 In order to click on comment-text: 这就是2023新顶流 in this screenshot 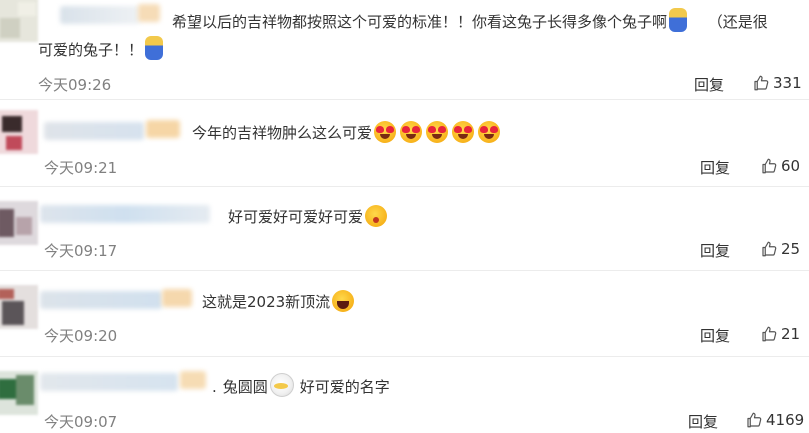, I will do `click(279, 302)`.